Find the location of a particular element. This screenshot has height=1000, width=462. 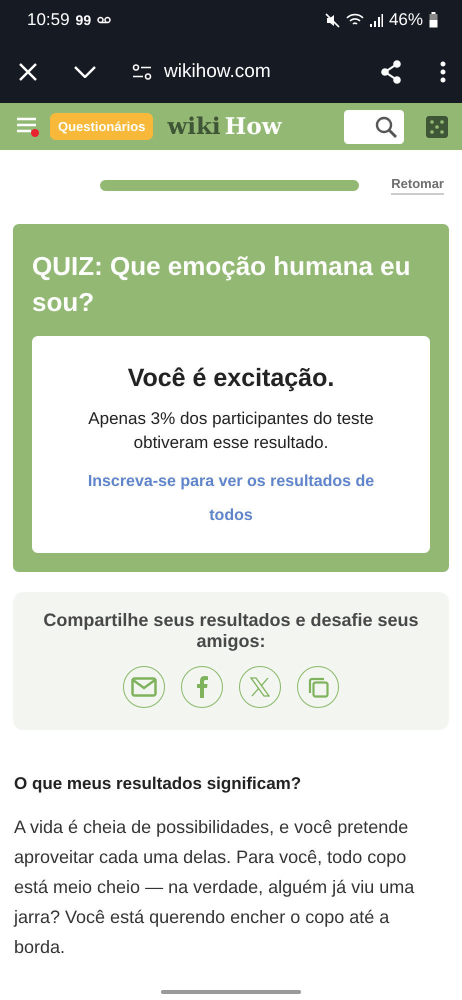

result-stat: Apenas 3% dos participantes do teste obtiveram esse resultado. is located at coordinates (231, 431).